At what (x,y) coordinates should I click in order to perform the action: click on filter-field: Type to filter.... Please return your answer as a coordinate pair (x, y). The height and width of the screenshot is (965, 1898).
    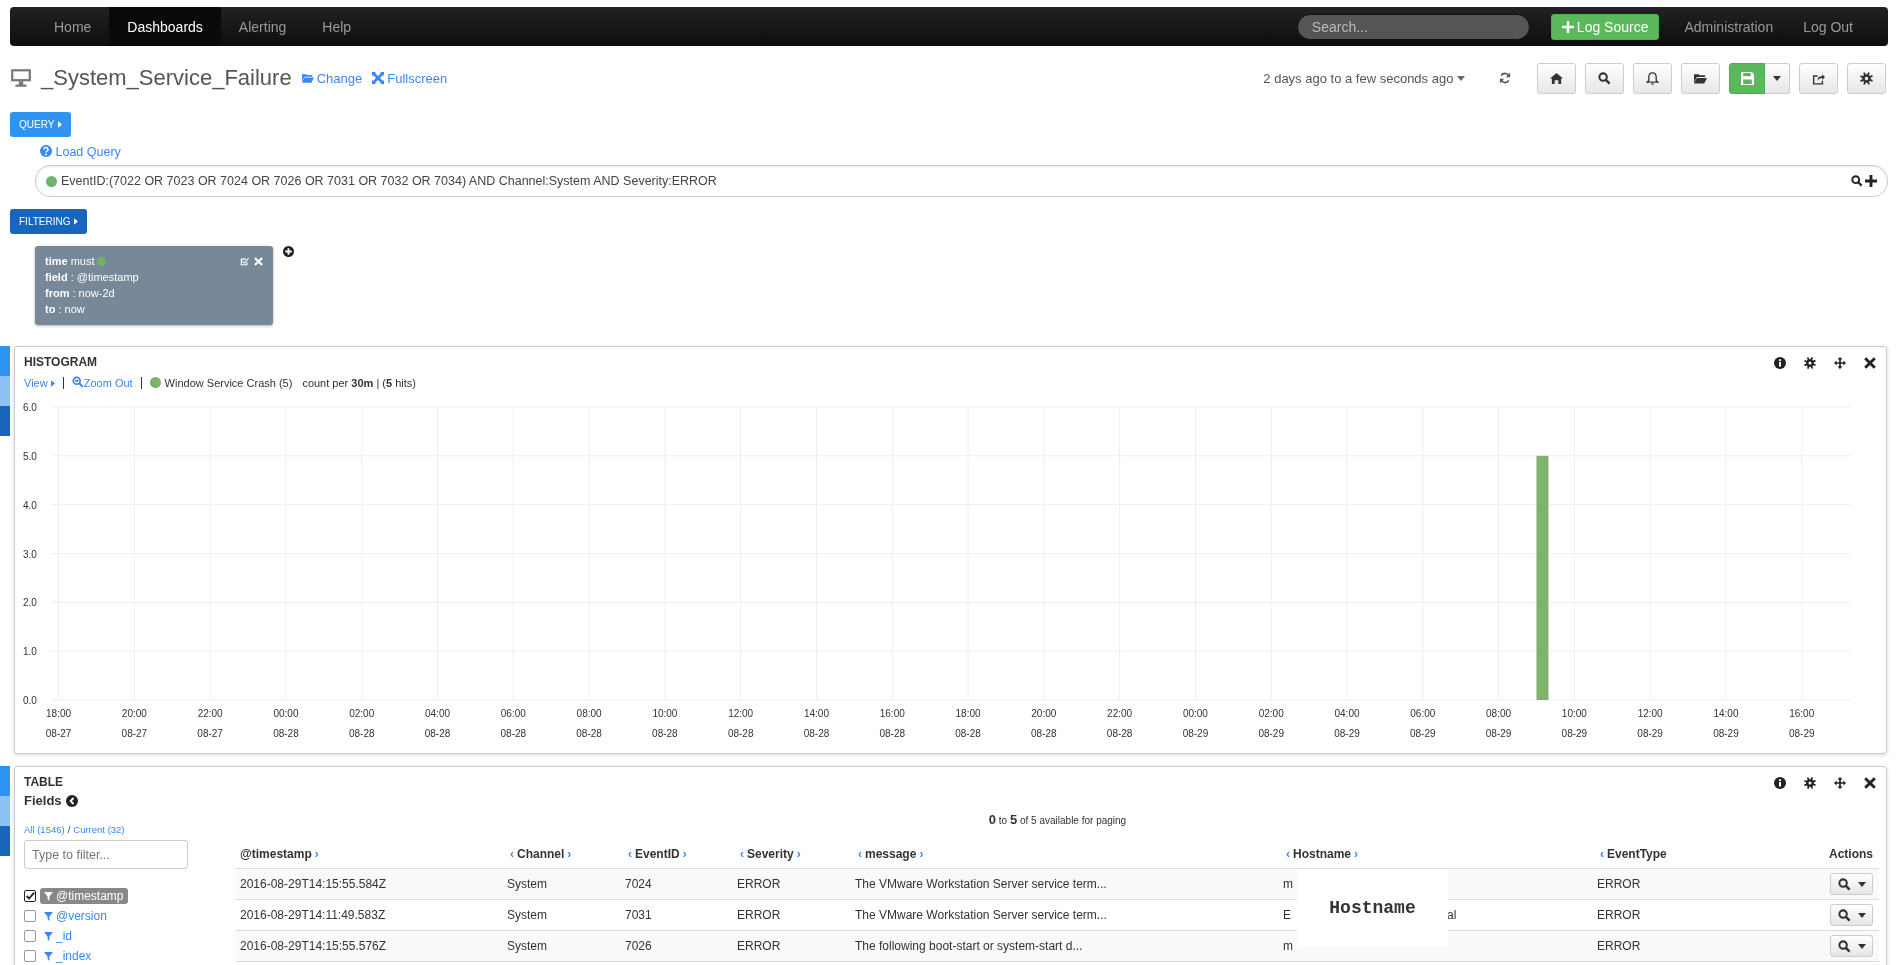
    Looking at the image, I should click on (106, 854).